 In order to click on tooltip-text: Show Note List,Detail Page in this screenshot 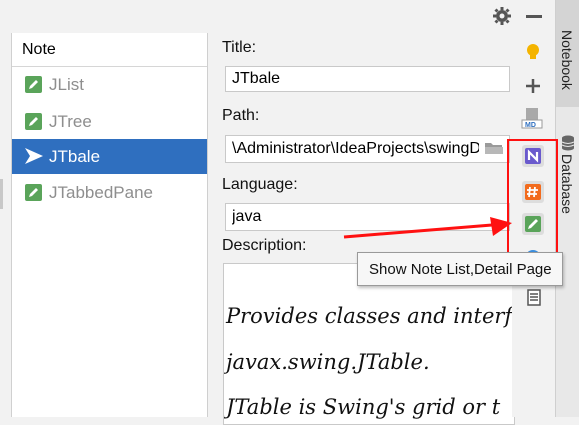, I will do `click(460, 269)`.